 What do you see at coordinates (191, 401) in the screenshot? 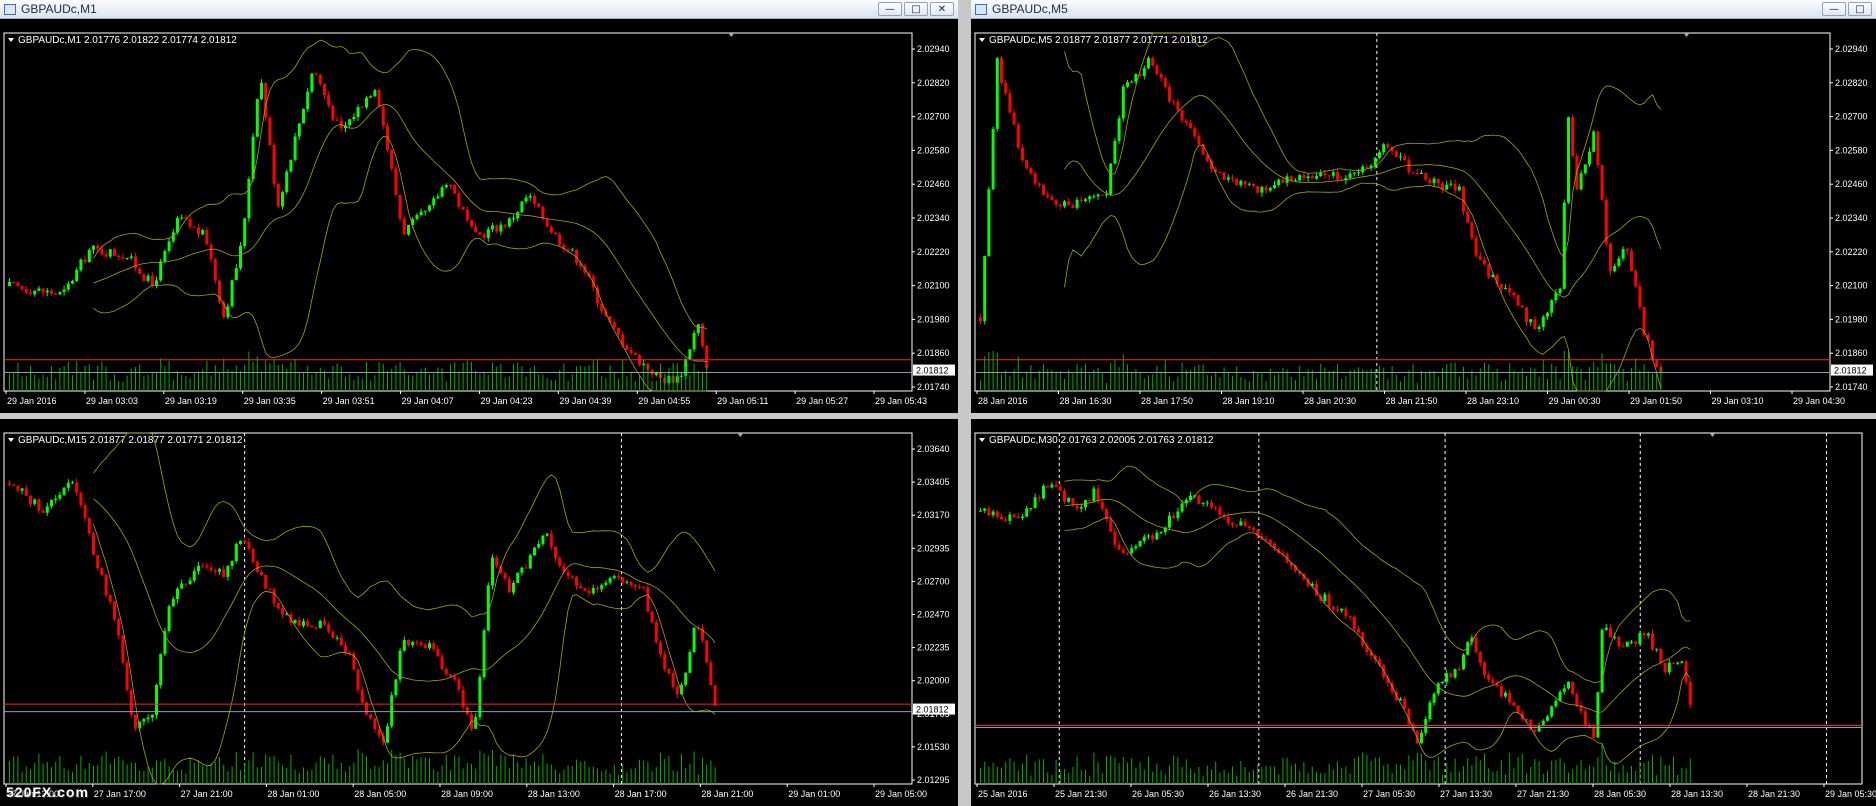
I see `time-axis-label: 29 Jan 03:19` at bounding box center [191, 401].